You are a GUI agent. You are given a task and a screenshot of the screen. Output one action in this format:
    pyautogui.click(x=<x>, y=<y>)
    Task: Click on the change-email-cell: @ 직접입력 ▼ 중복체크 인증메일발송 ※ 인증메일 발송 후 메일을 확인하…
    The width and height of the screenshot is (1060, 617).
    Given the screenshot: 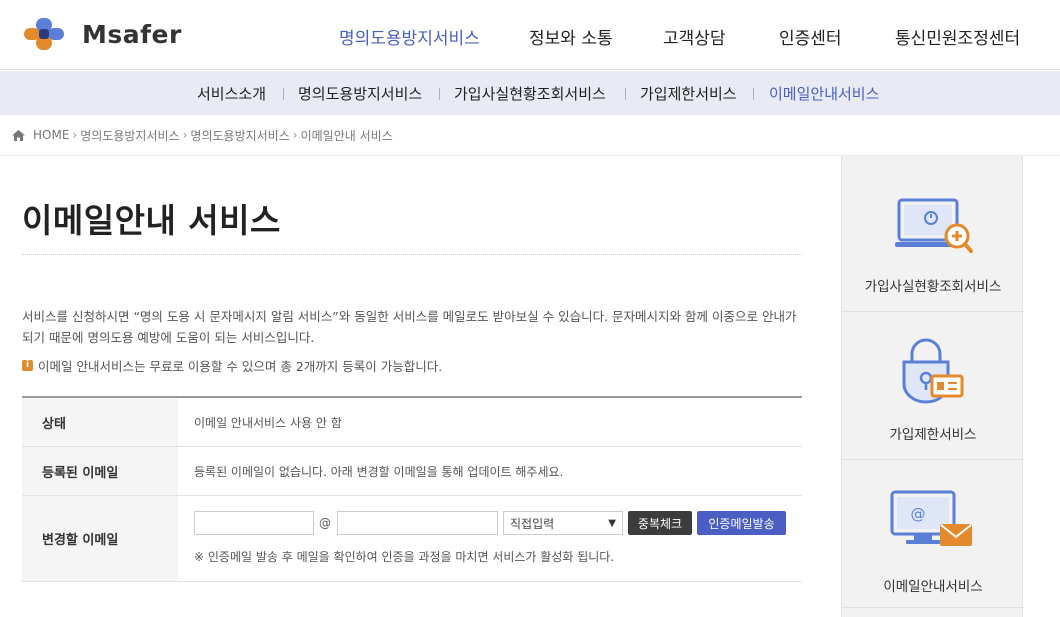 What is the action you would take?
    pyautogui.click(x=490, y=538)
    